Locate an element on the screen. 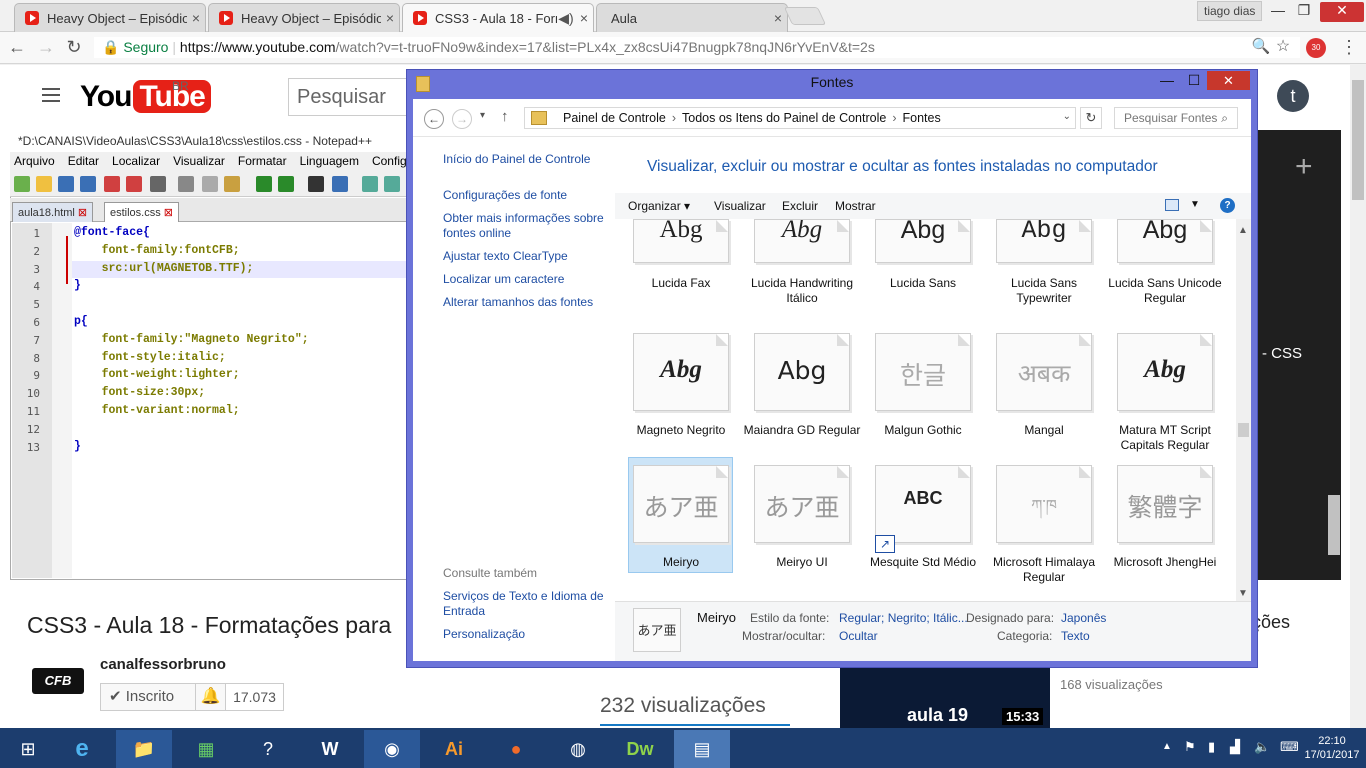 This screenshot has width=1366, height=768. close-tab-icon: ⊠ is located at coordinates (168, 213).